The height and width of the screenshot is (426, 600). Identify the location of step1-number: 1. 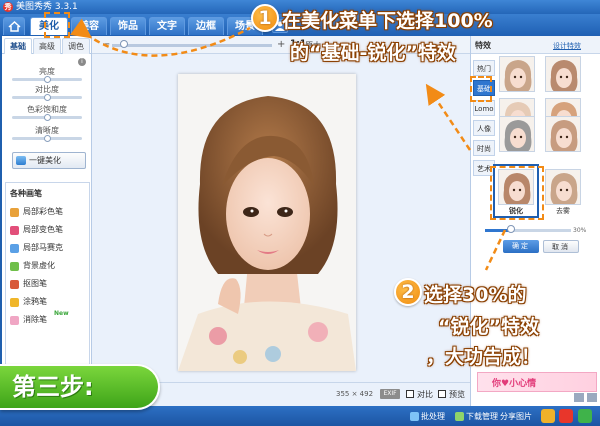
(265, 18).